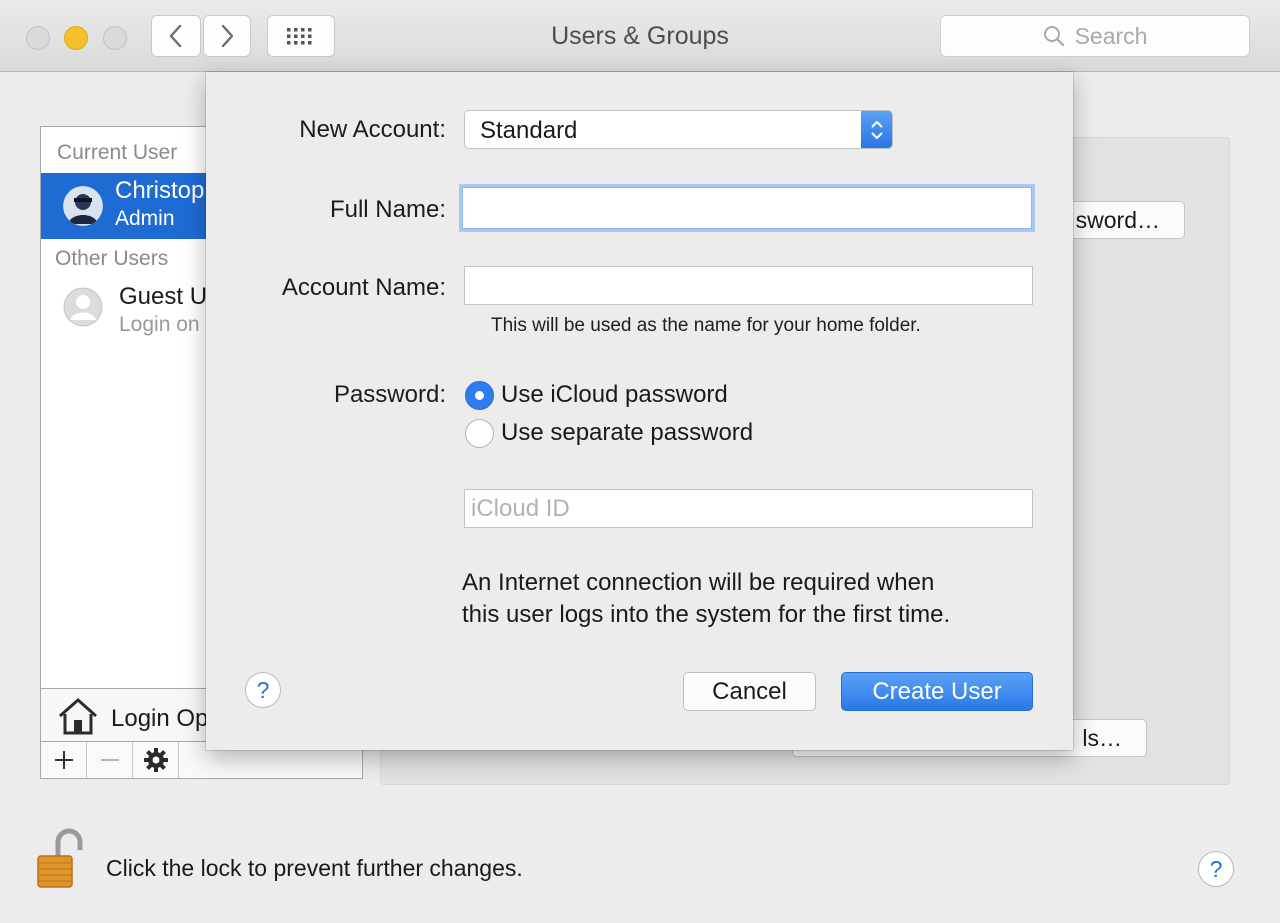 The image size is (1280, 923). I want to click on other-users-header: Other Users, so click(112, 258).